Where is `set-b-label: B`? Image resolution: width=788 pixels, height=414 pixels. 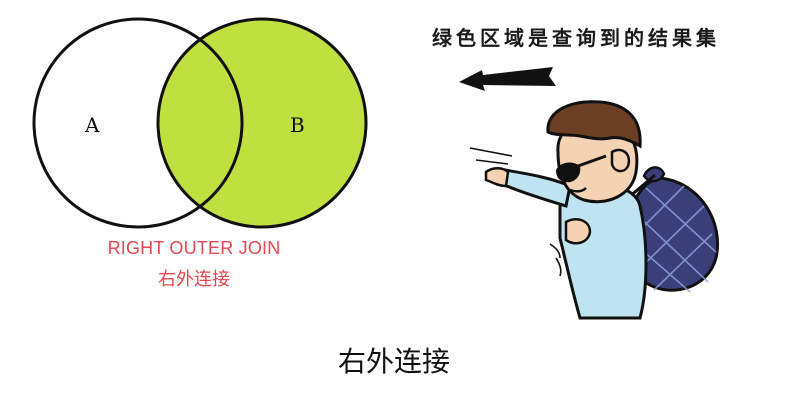 set-b-label: B is located at coordinates (297, 125).